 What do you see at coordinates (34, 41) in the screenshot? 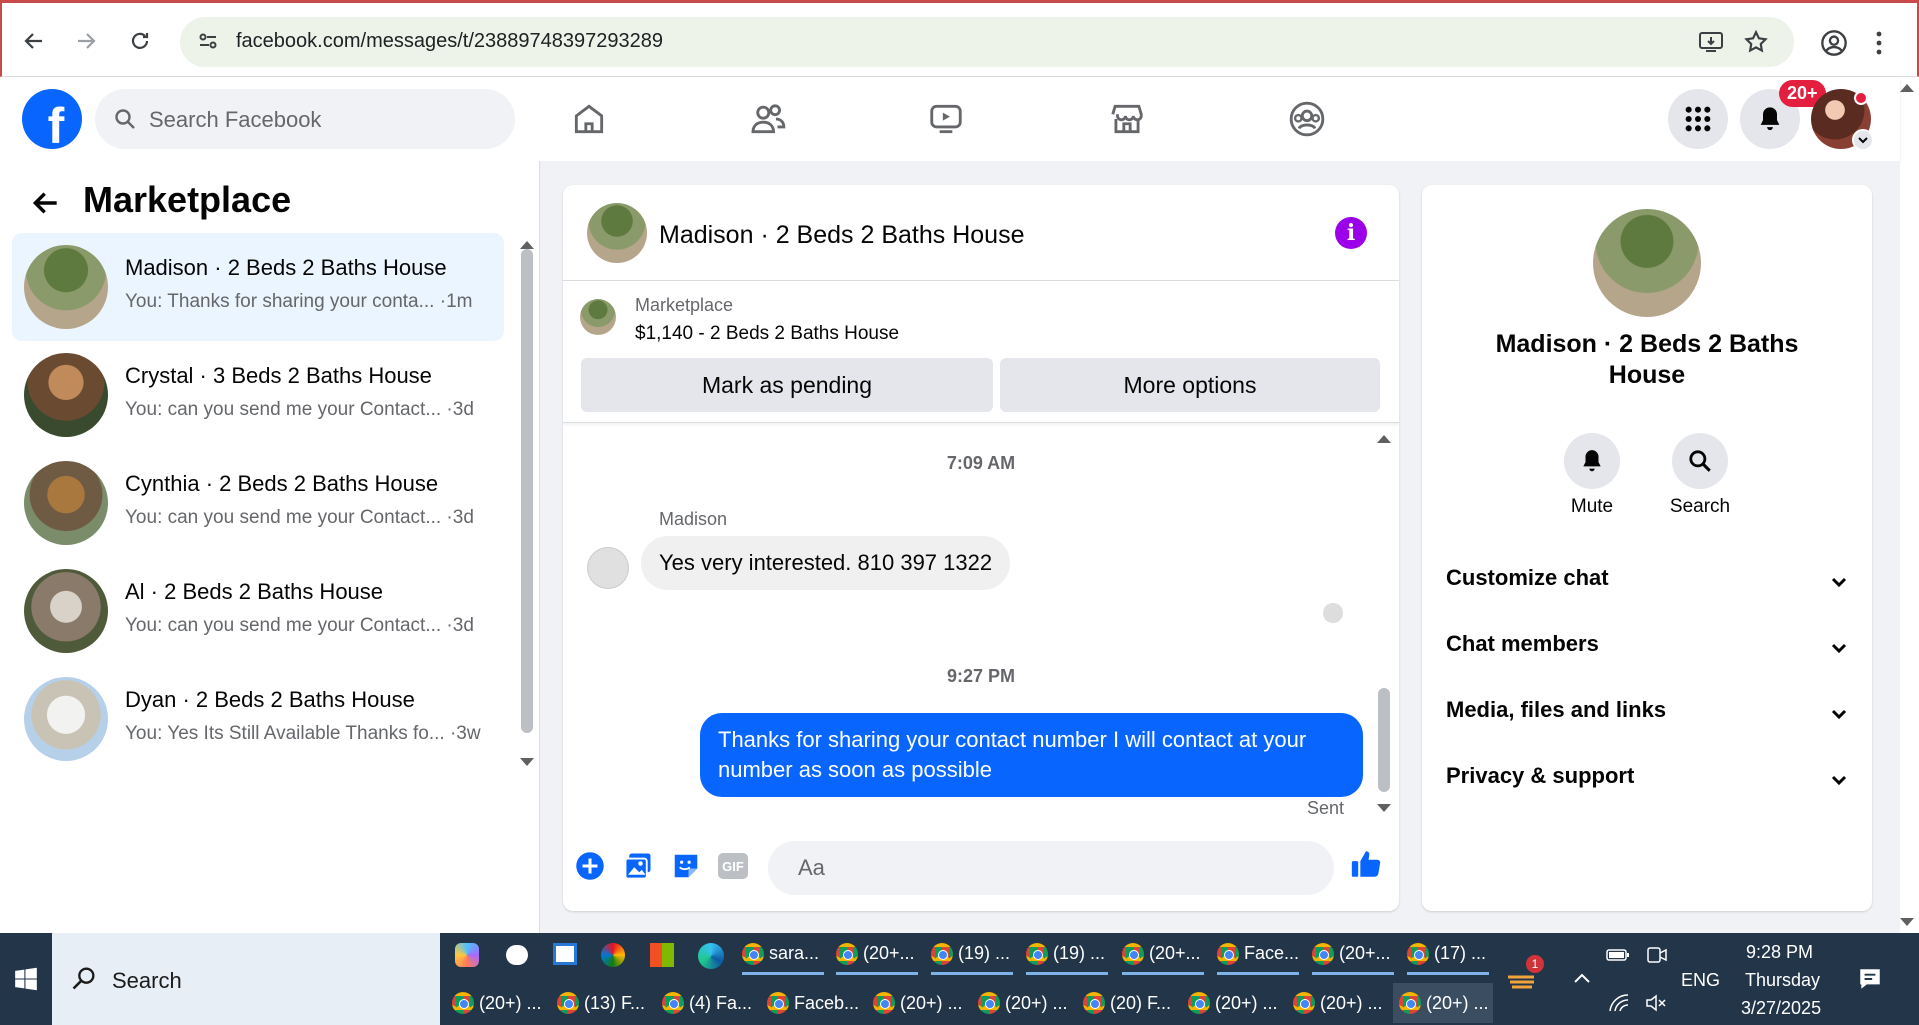
I see `back-button` at bounding box center [34, 41].